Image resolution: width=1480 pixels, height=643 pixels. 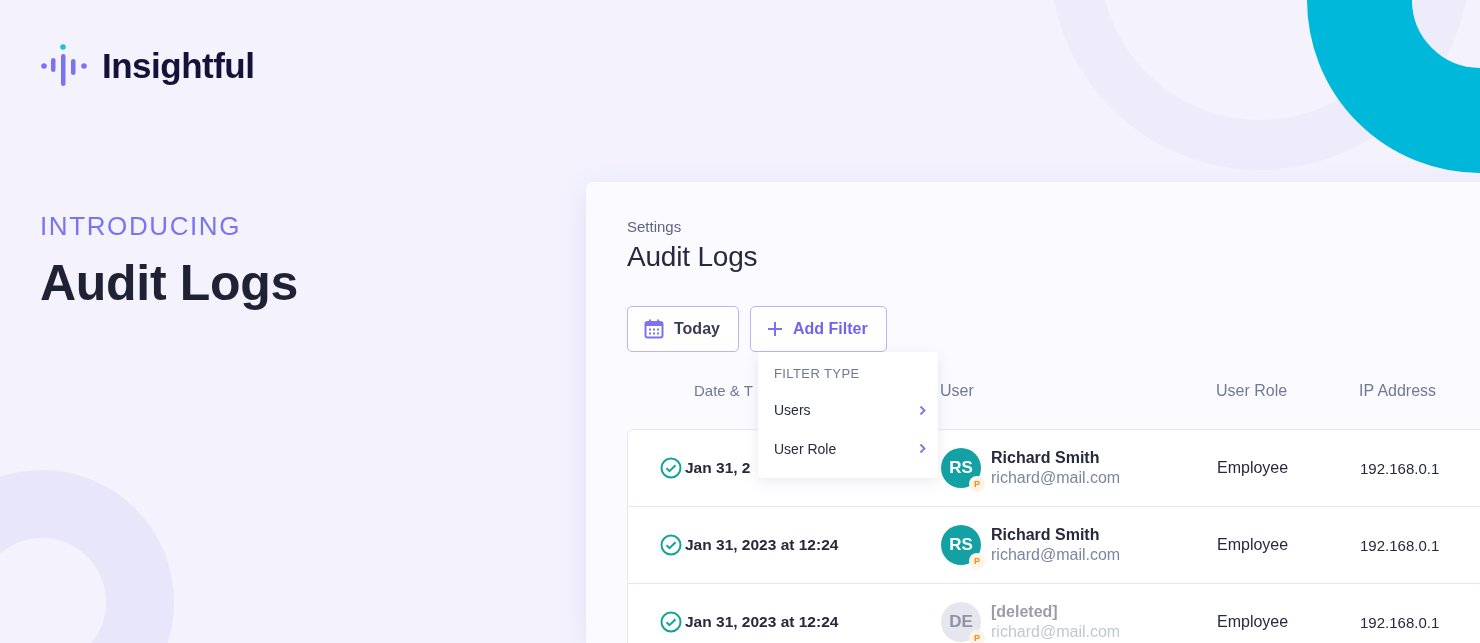 What do you see at coordinates (693, 257) in the screenshot?
I see `page-title: Audit Logs` at bounding box center [693, 257].